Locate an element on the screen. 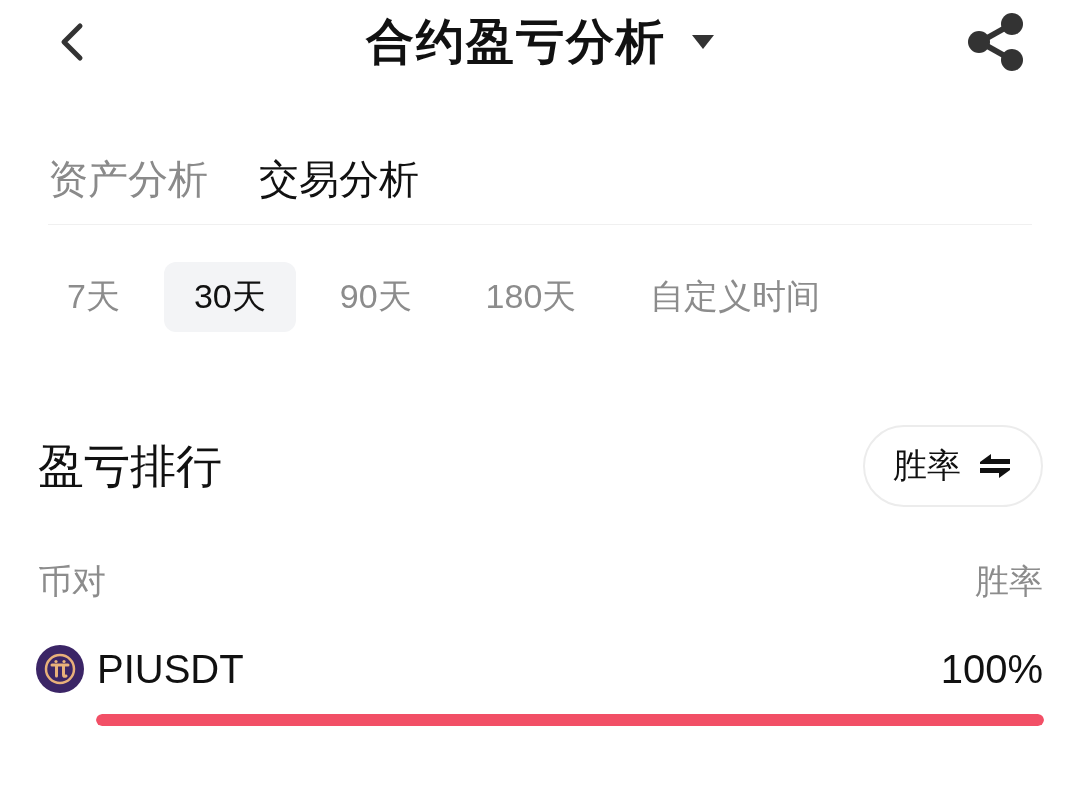 This screenshot has height=804, width=1080. tab: 资产分析 is located at coordinates (128, 179).